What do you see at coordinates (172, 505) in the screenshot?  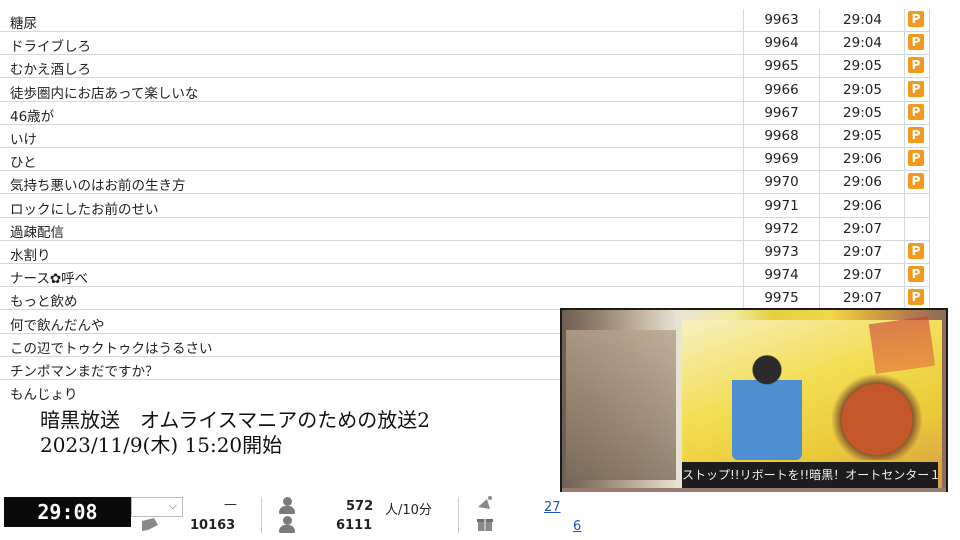 I see `chevron-down-icon: ⌵` at bounding box center [172, 505].